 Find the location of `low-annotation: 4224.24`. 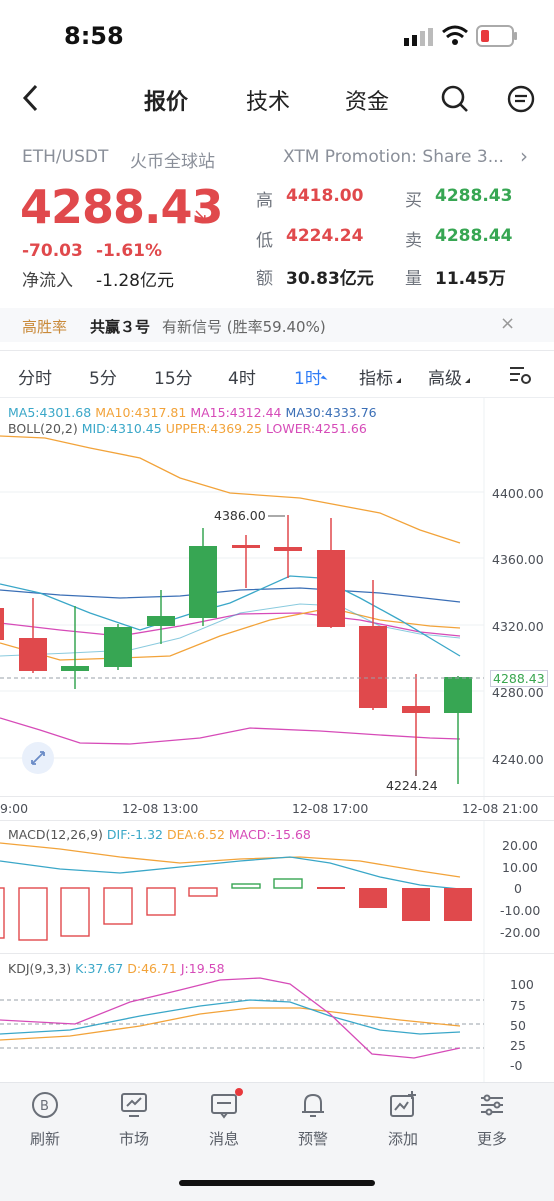

low-annotation: 4224.24 is located at coordinates (412, 785).